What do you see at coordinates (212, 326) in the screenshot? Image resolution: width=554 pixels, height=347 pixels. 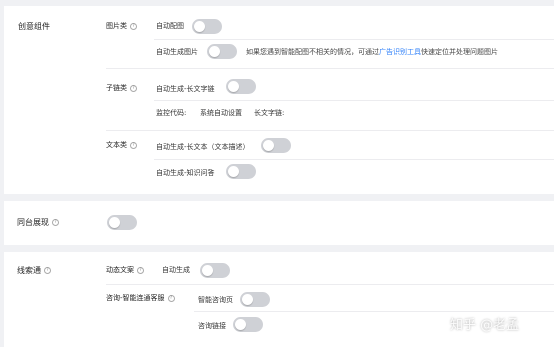 I see `consult-link-label: 咨询链接` at bounding box center [212, 326].